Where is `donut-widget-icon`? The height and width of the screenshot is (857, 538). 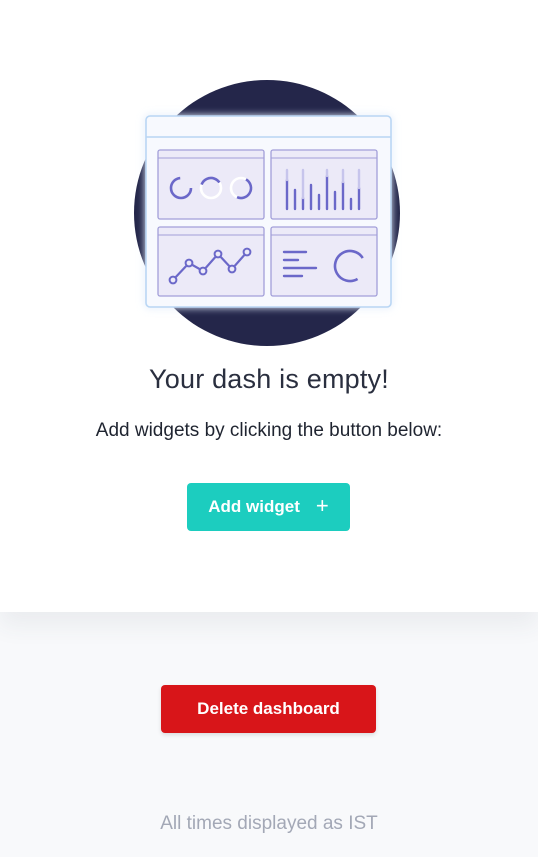
donut-widget-icon is located at coordinates (211, 184).